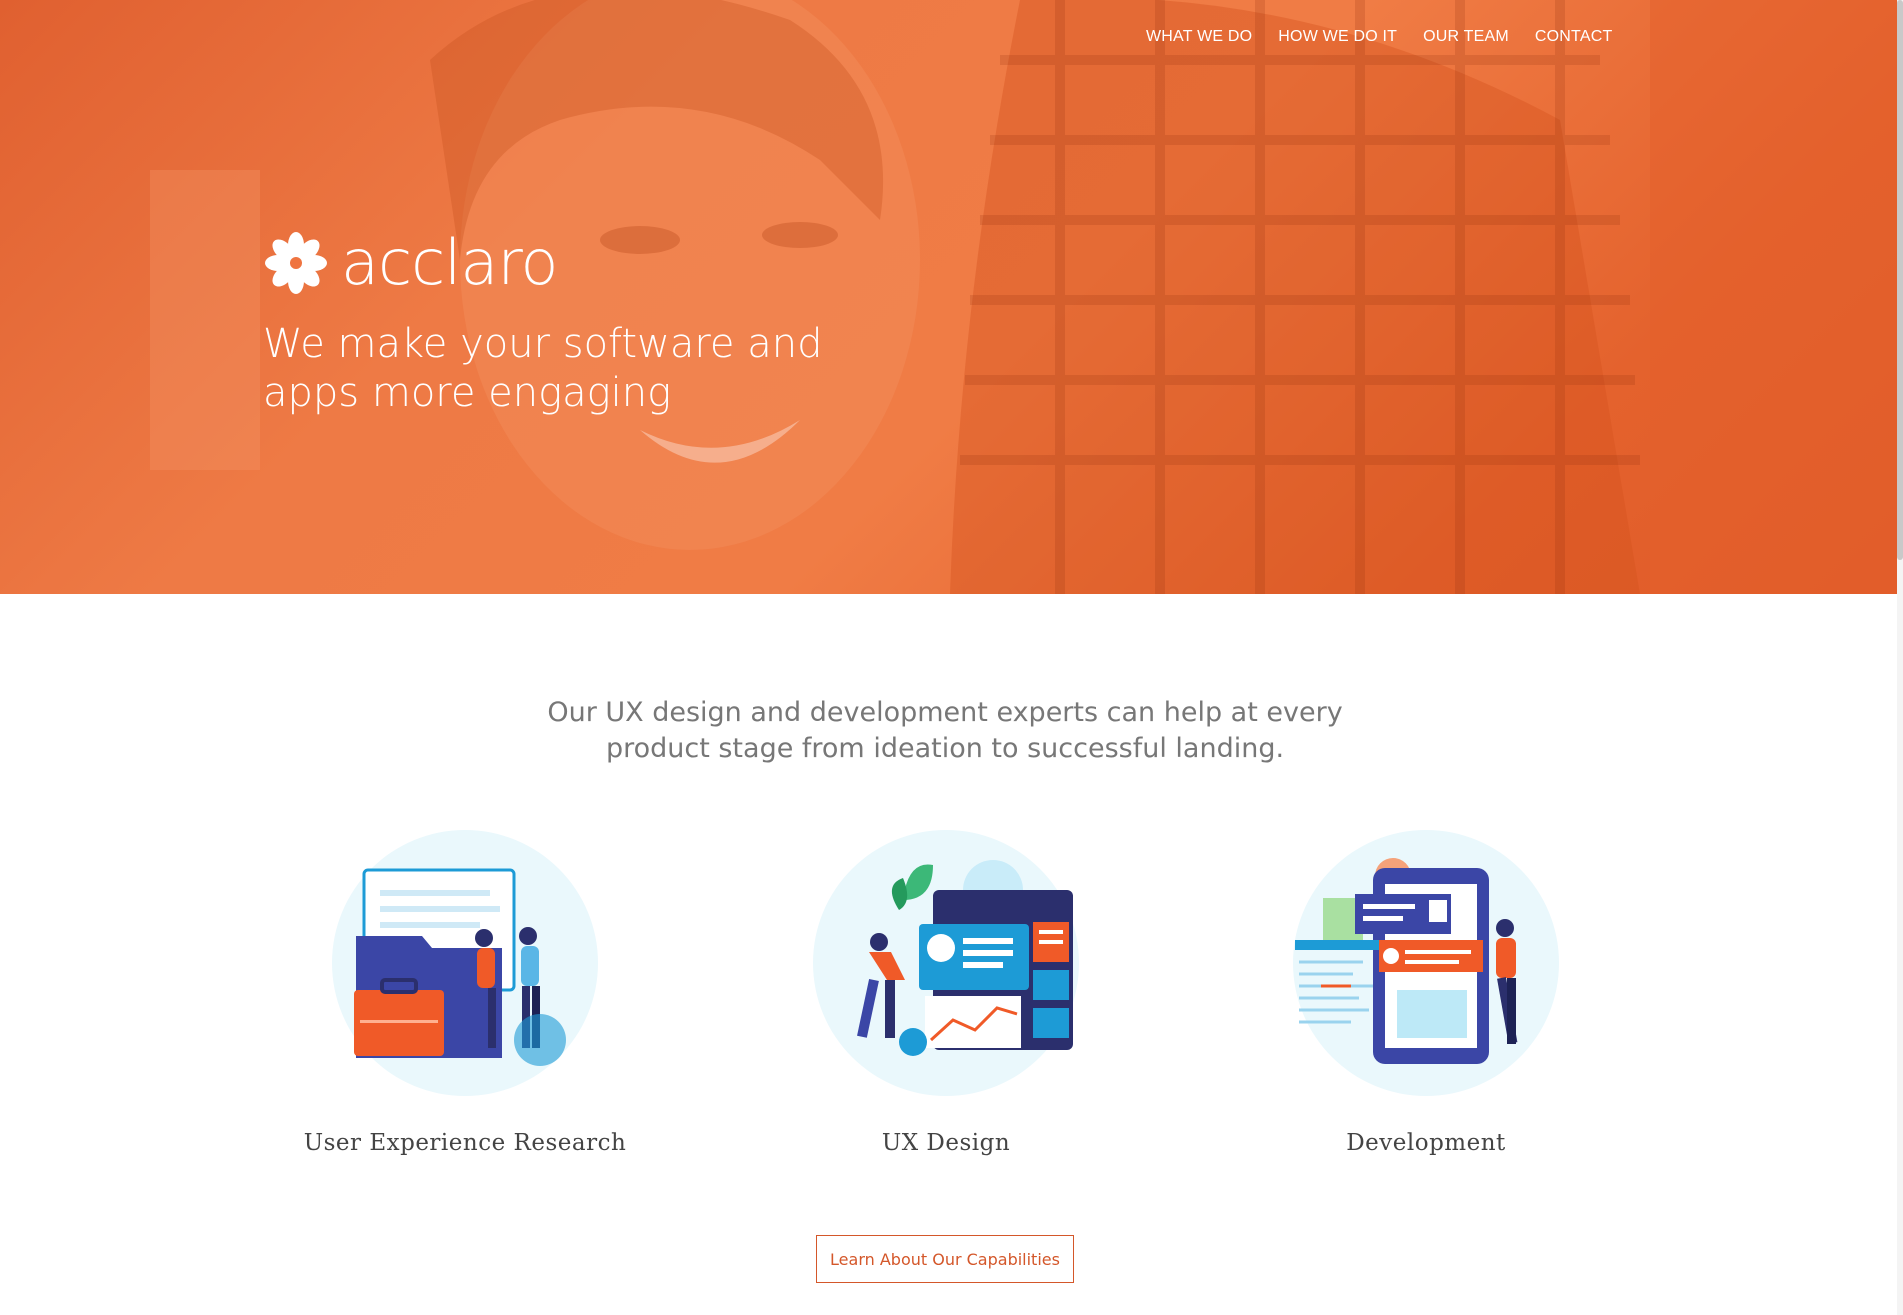 The image size is (1903, 1315). I want to click on service-title-ux-design: UX Design, so click(946, 1143).